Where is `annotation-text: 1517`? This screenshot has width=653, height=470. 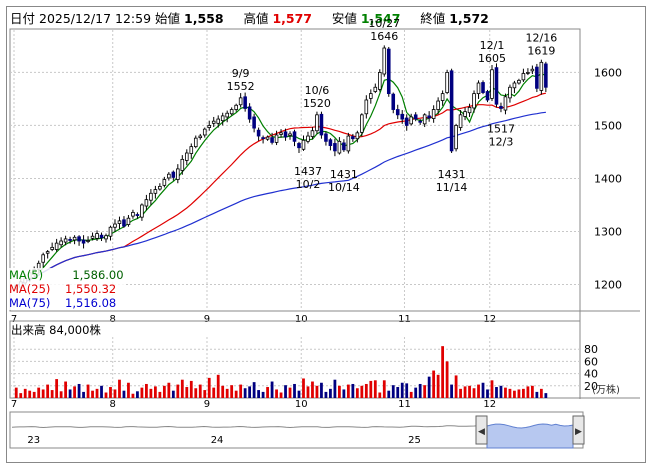 annotation-text: 1517 is located at coordinates (501, 128).